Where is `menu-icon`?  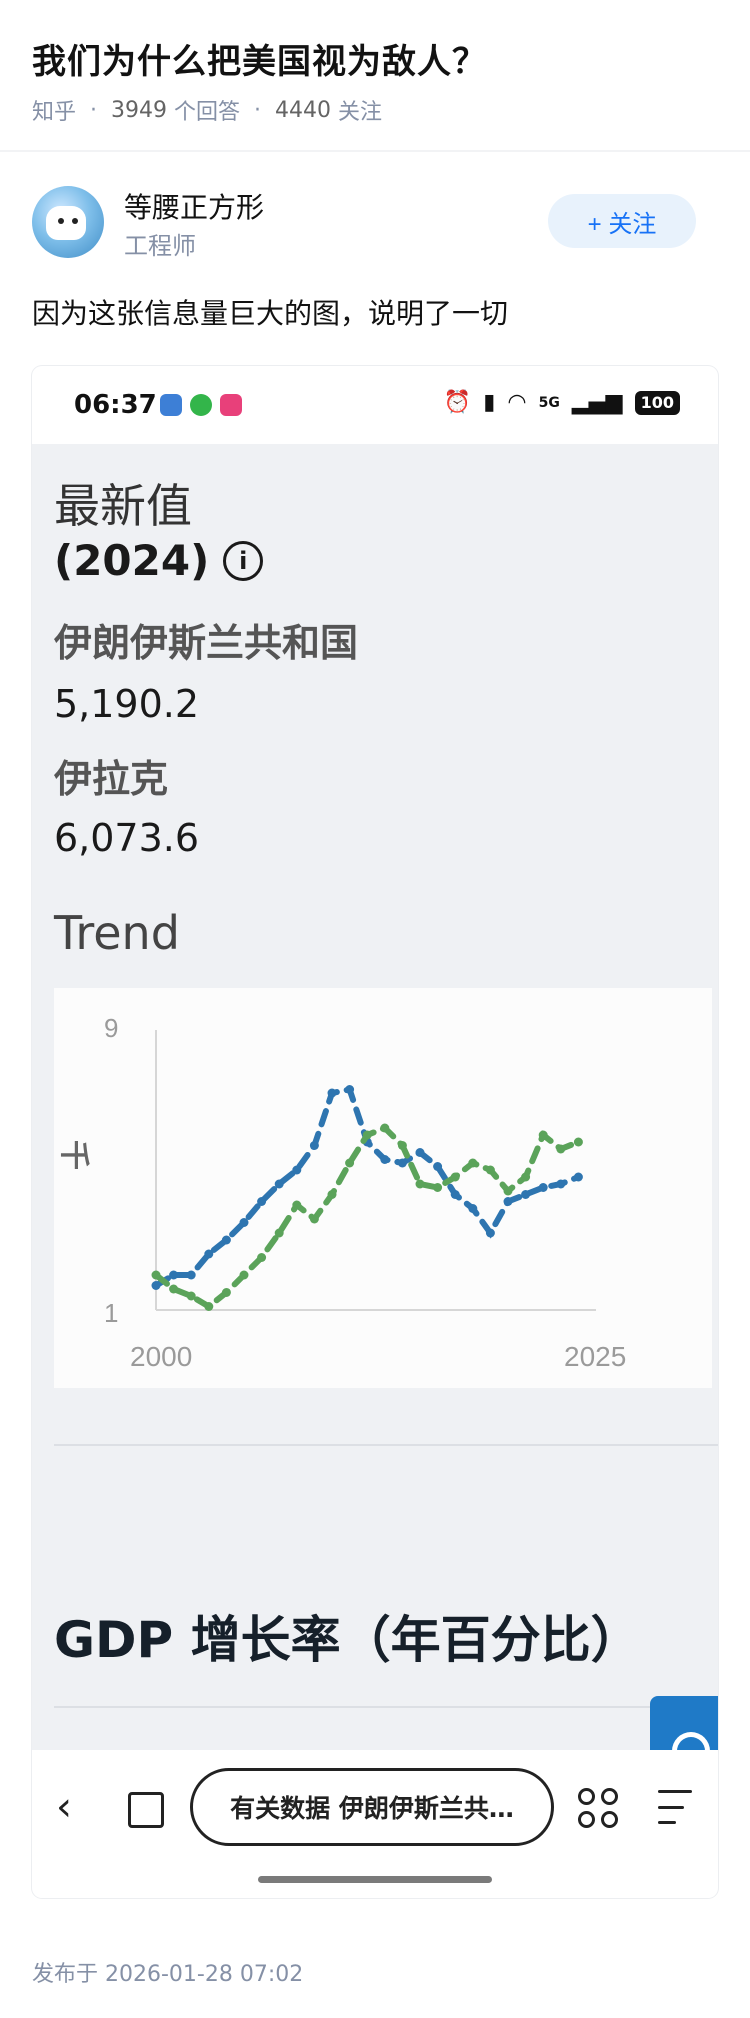
menu-icon is located at coordinates (675, 1807).